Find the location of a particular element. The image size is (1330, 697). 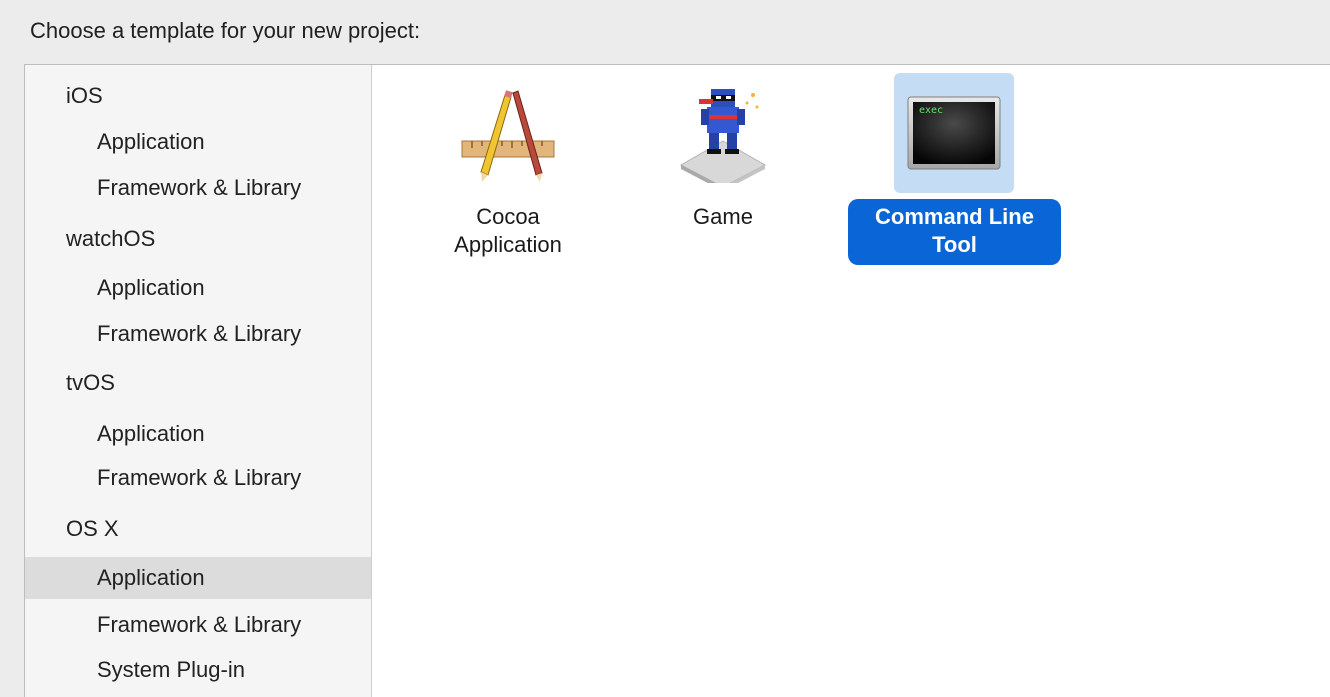

page-title: Choose a template for your new project: is located at coordinates (225, 30).